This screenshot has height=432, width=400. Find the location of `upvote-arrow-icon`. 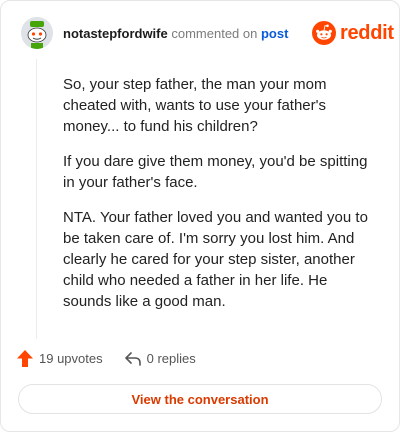

upvote-arrow-icon is located at coordinates (25, 358).